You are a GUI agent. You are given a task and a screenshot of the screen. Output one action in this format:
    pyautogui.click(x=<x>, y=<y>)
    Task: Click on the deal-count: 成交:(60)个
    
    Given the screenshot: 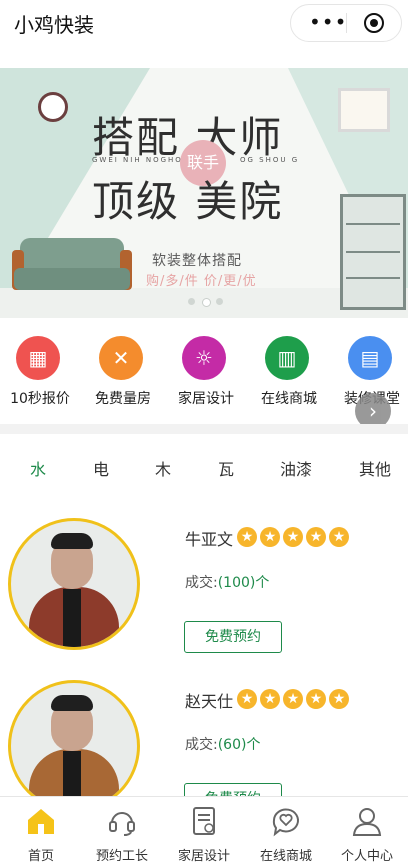 What is the action you would take?
    pyautogui.click(x=222, y=744)
    